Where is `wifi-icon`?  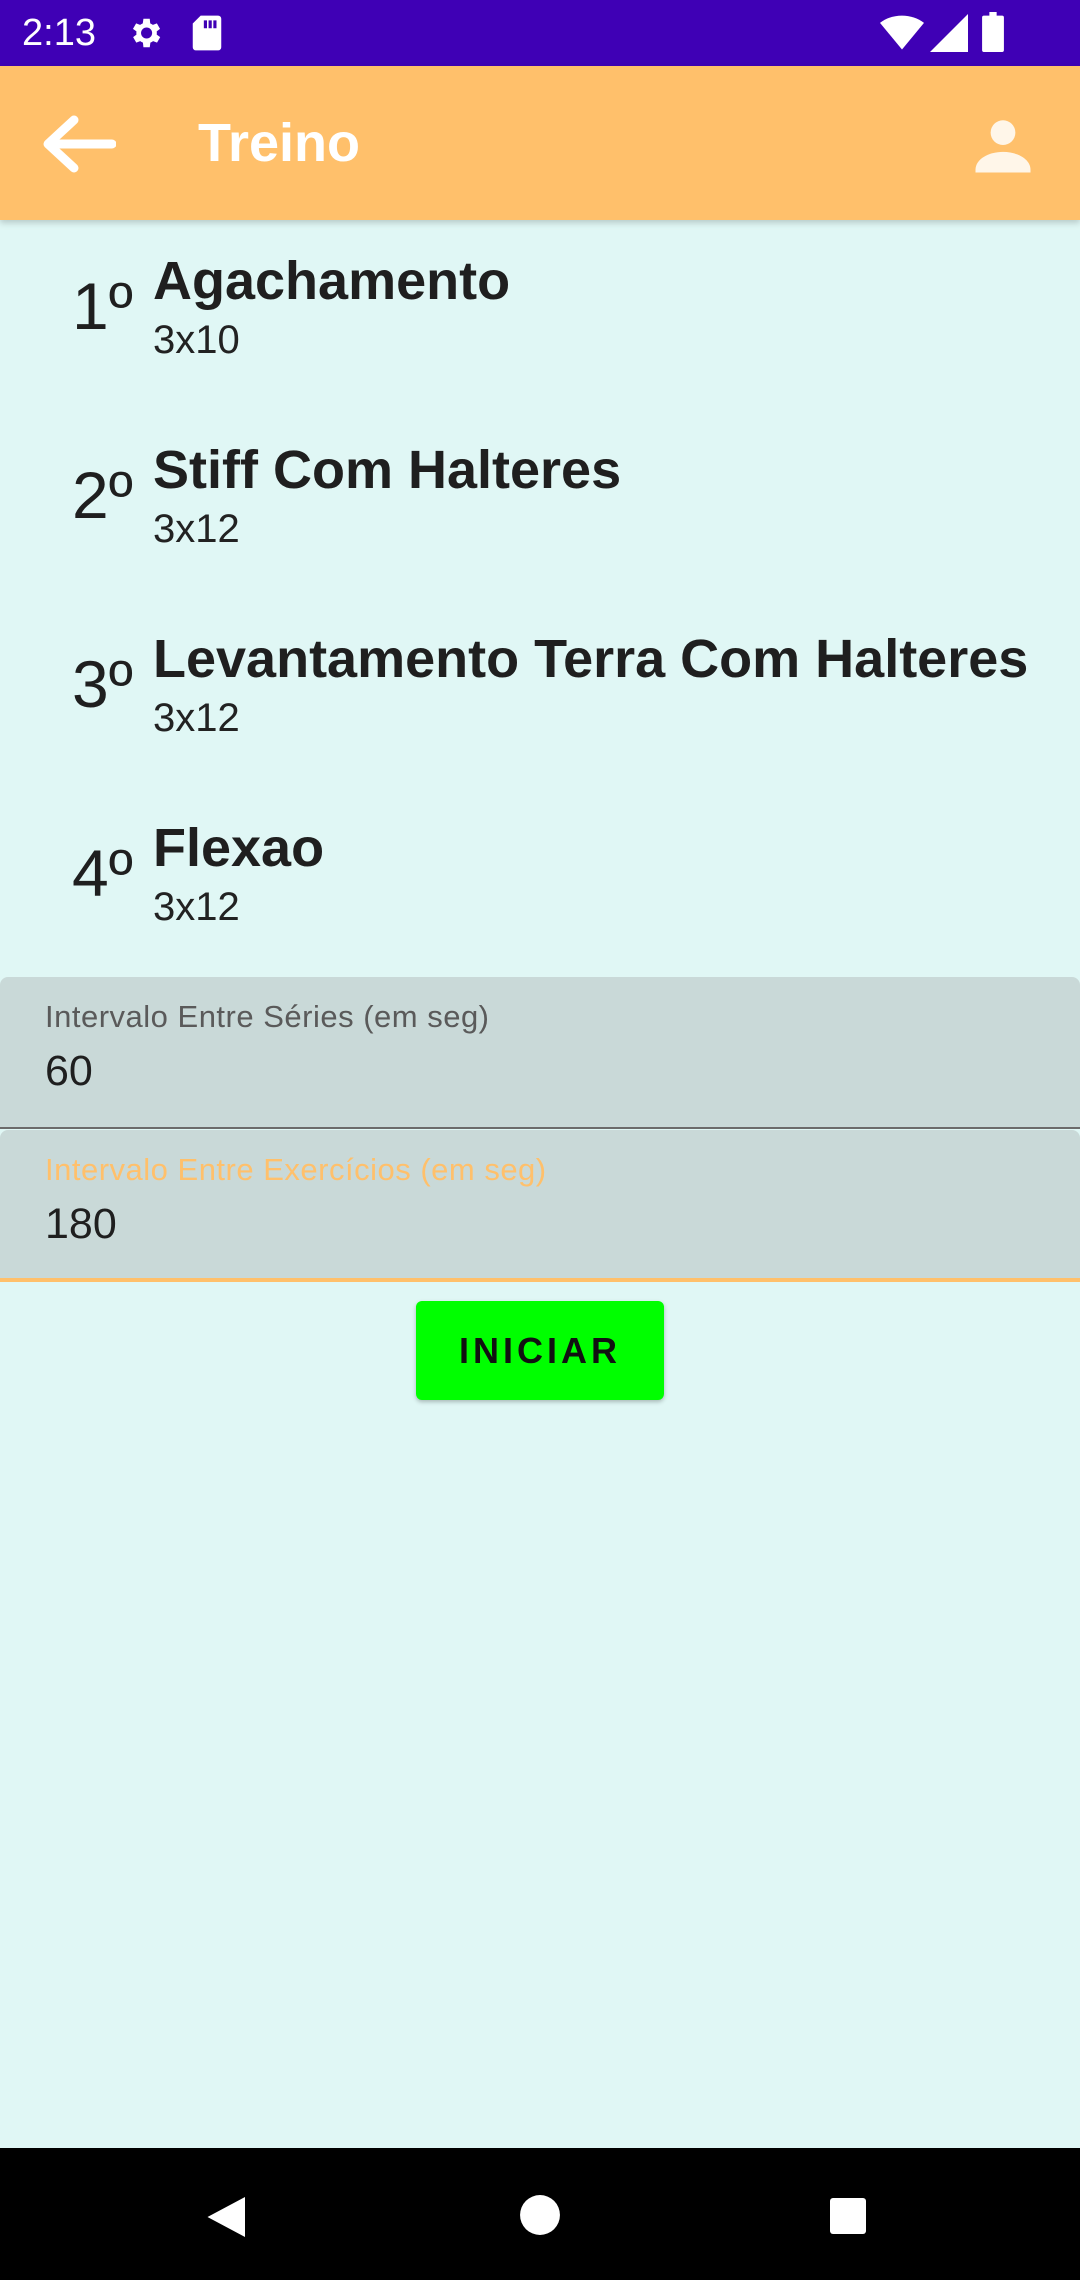 wifi-icon is located at coordinates (902, 32).